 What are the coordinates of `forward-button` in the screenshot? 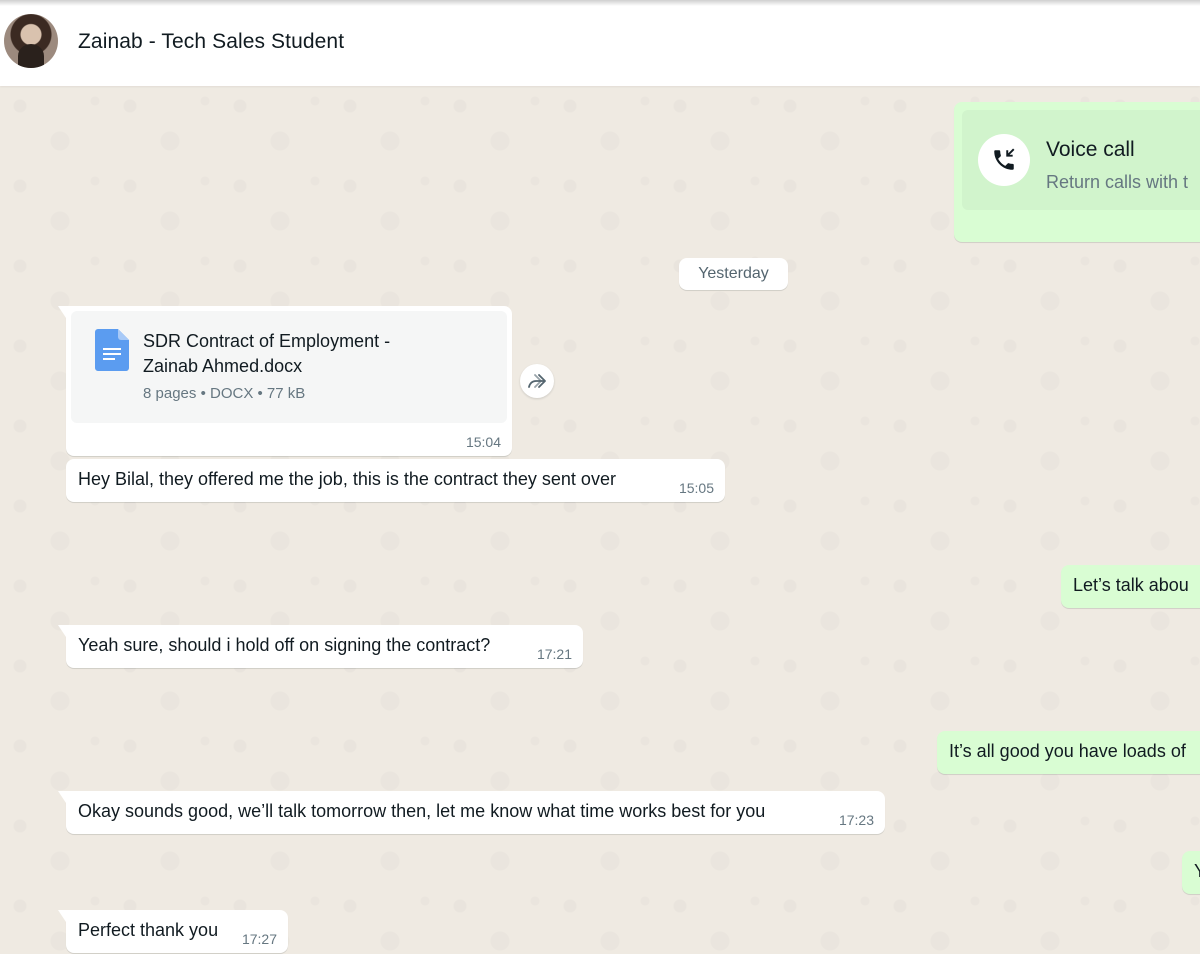 It's located at (537, 381).